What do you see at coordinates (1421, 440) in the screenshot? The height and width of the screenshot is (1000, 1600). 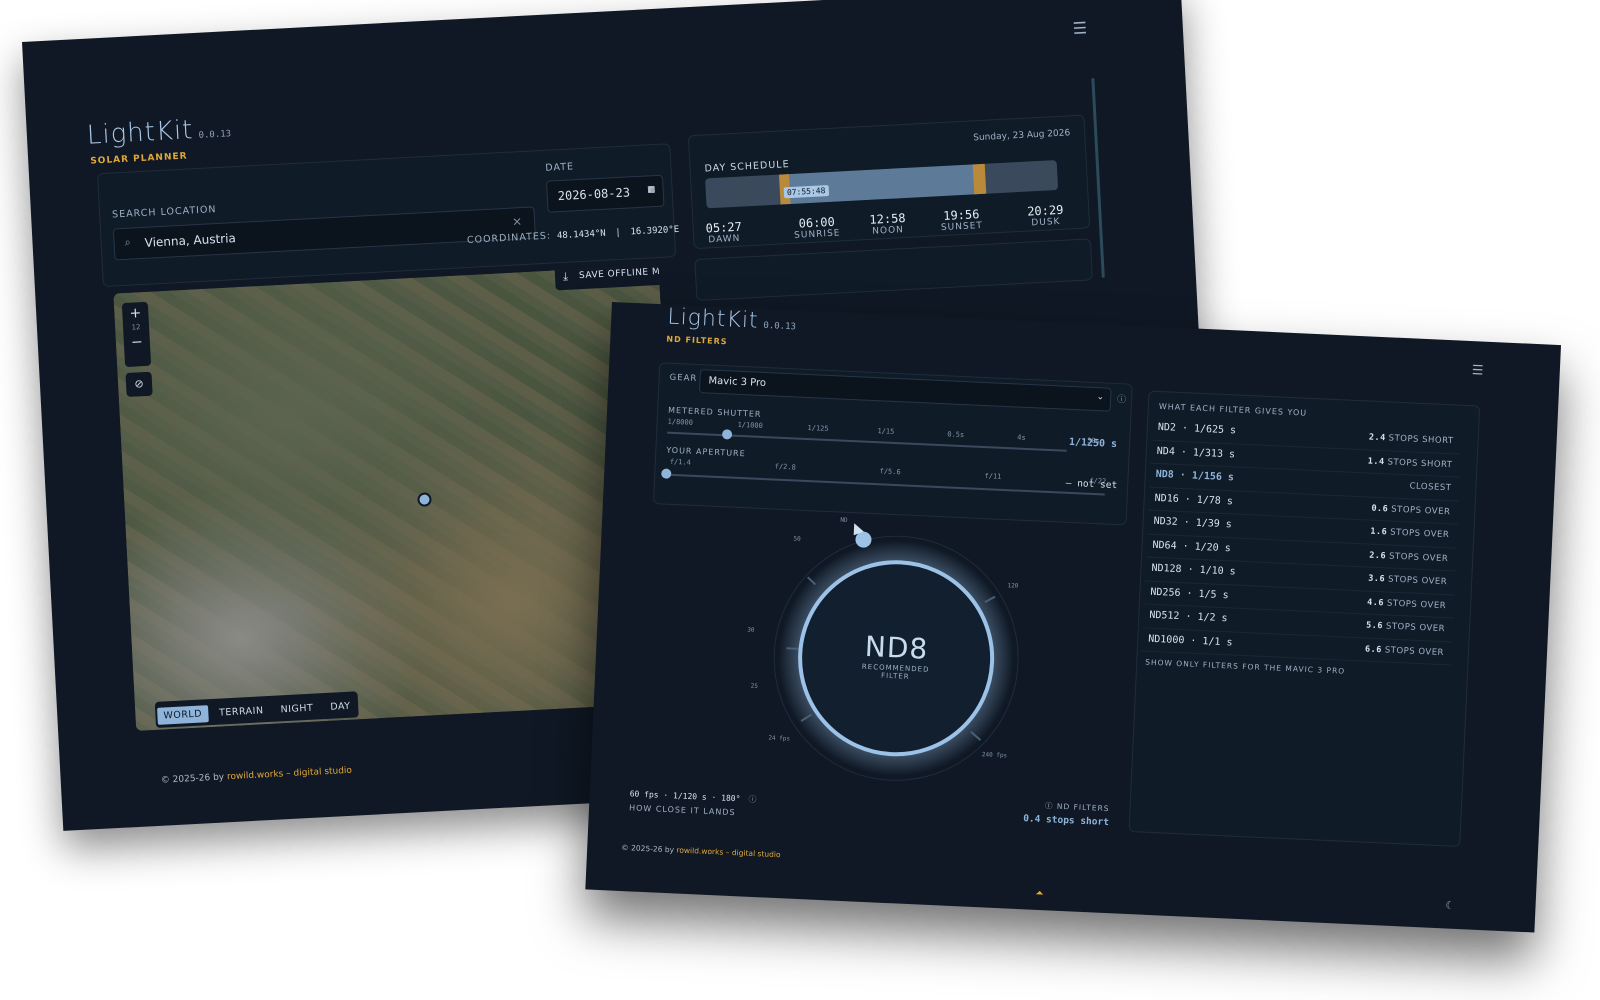 I see `filter-stops-note: STOPS SHORT` at bounding box center [1421, 440].